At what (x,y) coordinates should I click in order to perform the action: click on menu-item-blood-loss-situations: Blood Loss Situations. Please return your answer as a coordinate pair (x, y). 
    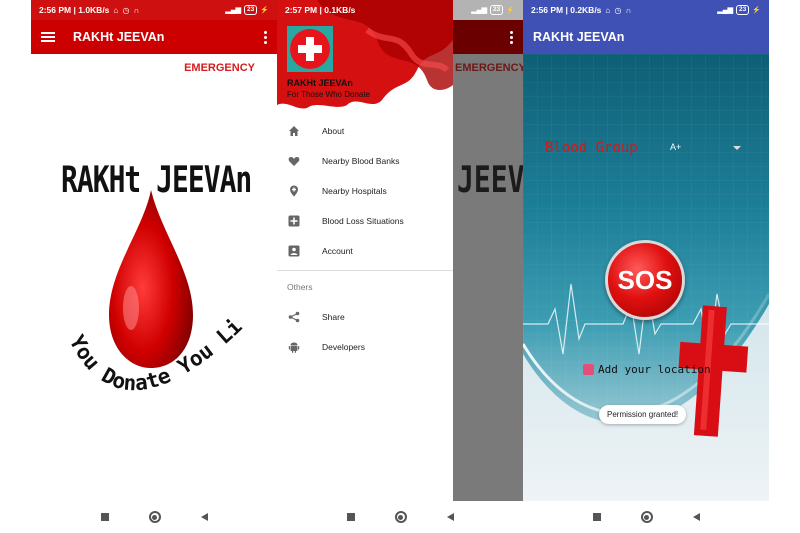
    Looking at the image, I should click on (365, 221).